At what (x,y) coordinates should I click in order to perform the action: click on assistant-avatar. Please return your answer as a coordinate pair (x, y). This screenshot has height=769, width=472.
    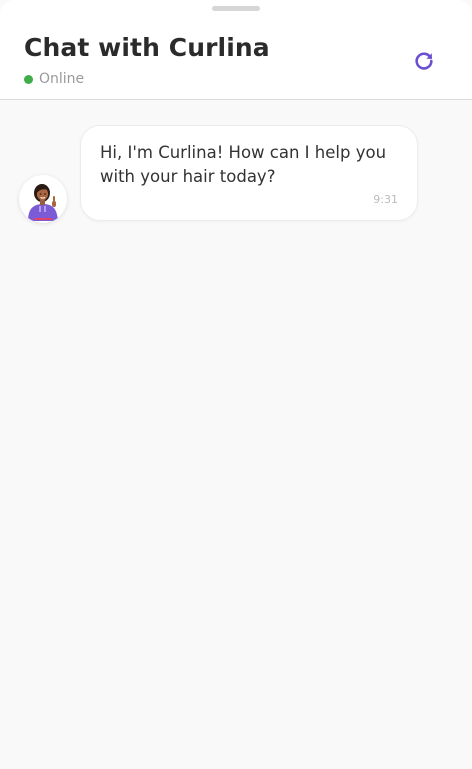
    Looking at the image, I should click on (43, 199).